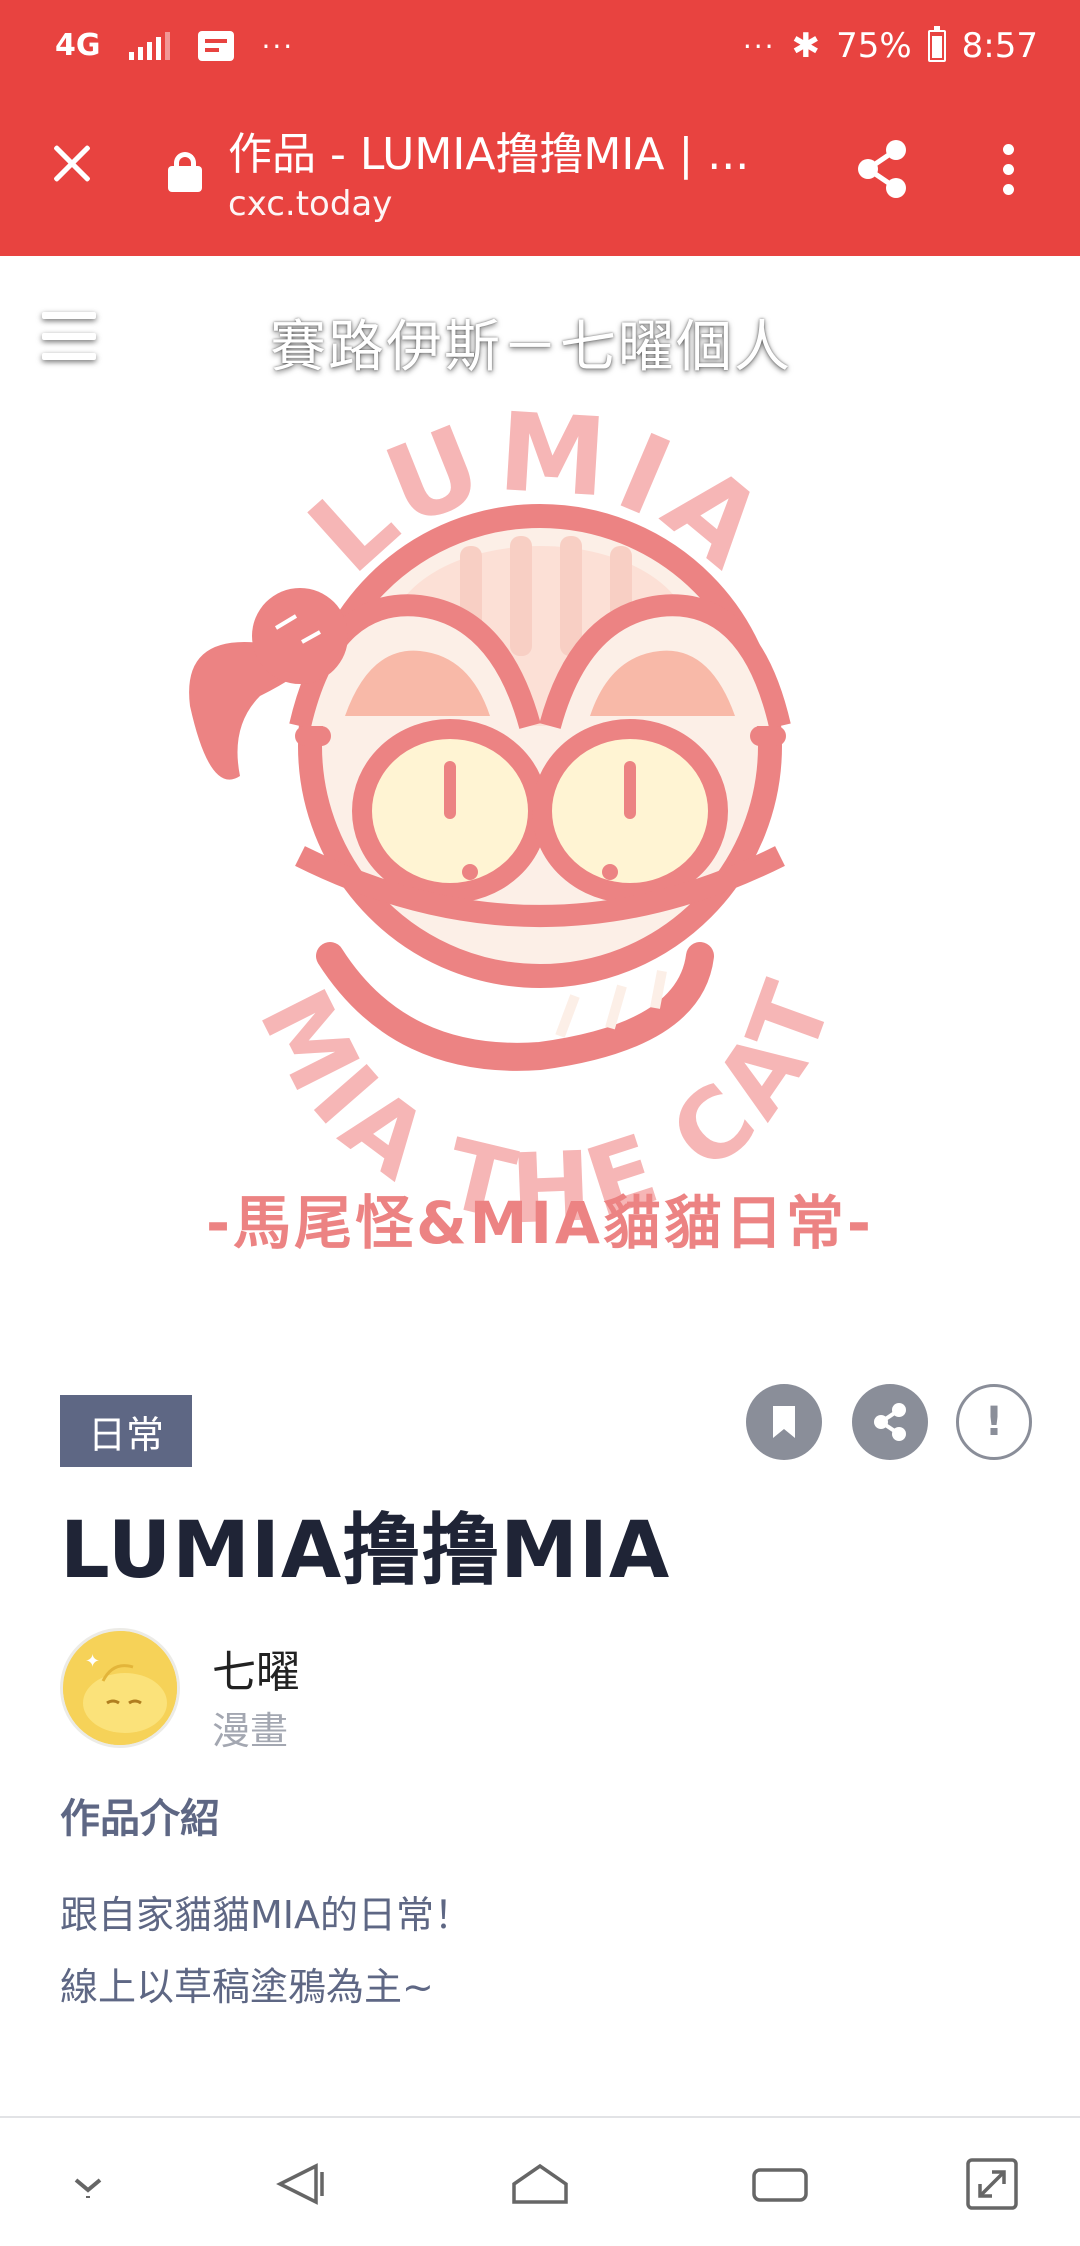 Image resolution: width=1080 pixels, height=2246 pixels. What do you see at coordinates (310, 204) in the screenshot?
I see `page-url: cxc.today` at bounding box center [310, 204].